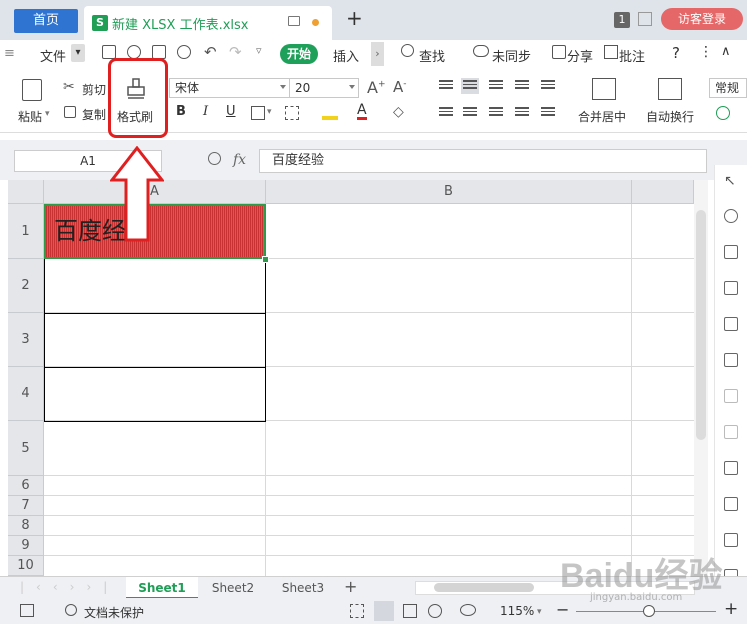 The height and width of the screenshot is (624, 747). I want to click on share-panel-icon, so click(731, 432).